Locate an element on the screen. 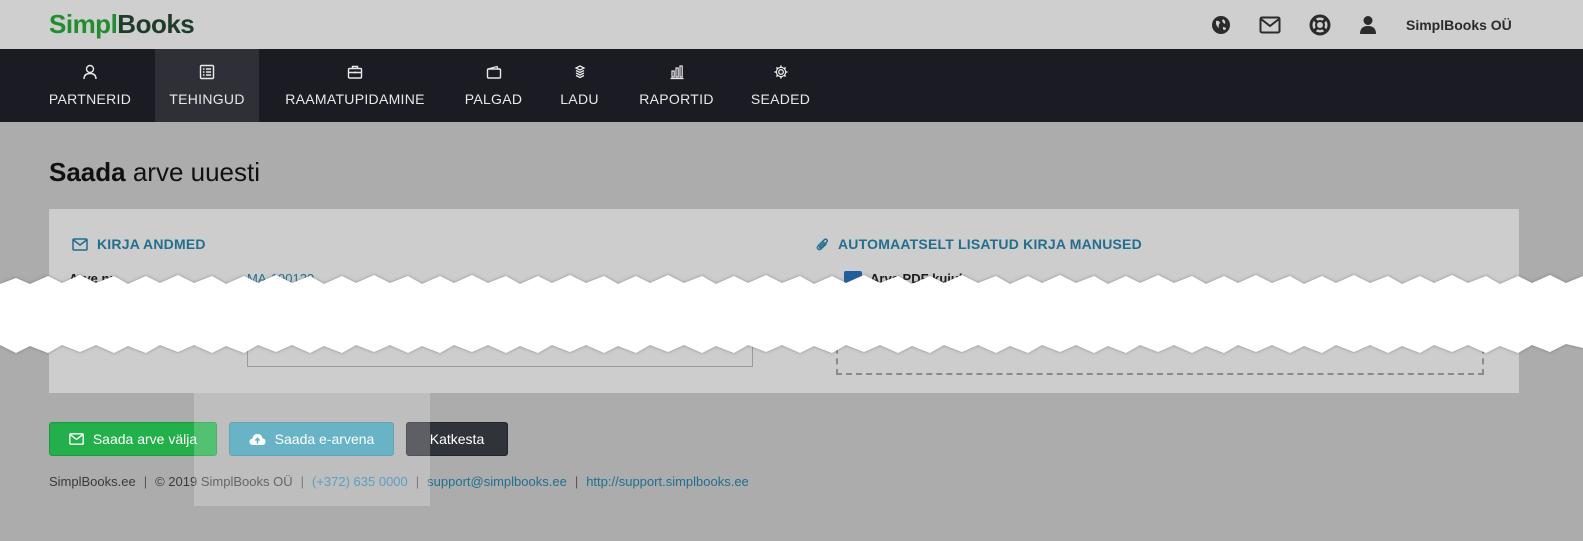 The image size is (1583, 541). send-invoice-button: Saada arve välja is located at coordinates (133, 439).